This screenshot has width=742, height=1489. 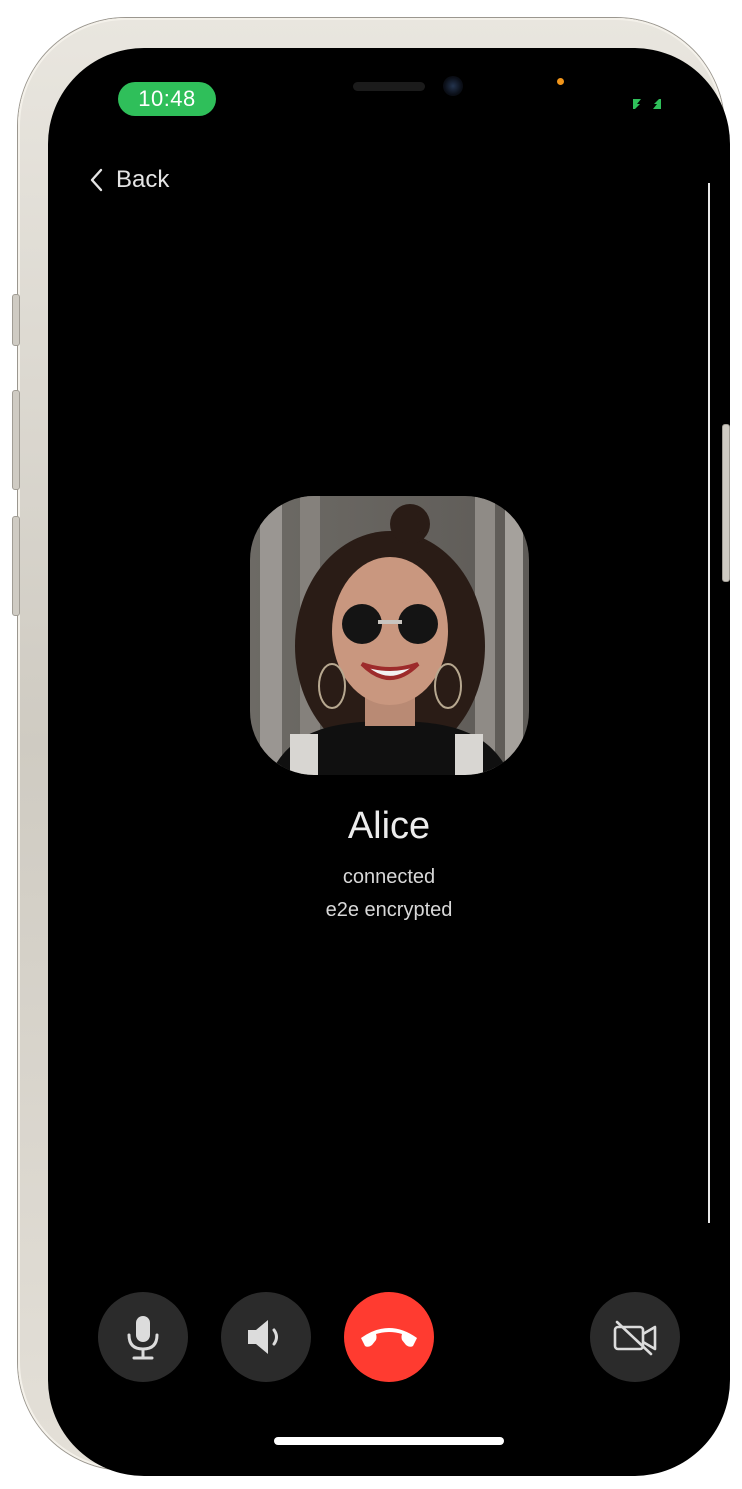 I want to click on end-call-icon, so click(x=389, y=1337).